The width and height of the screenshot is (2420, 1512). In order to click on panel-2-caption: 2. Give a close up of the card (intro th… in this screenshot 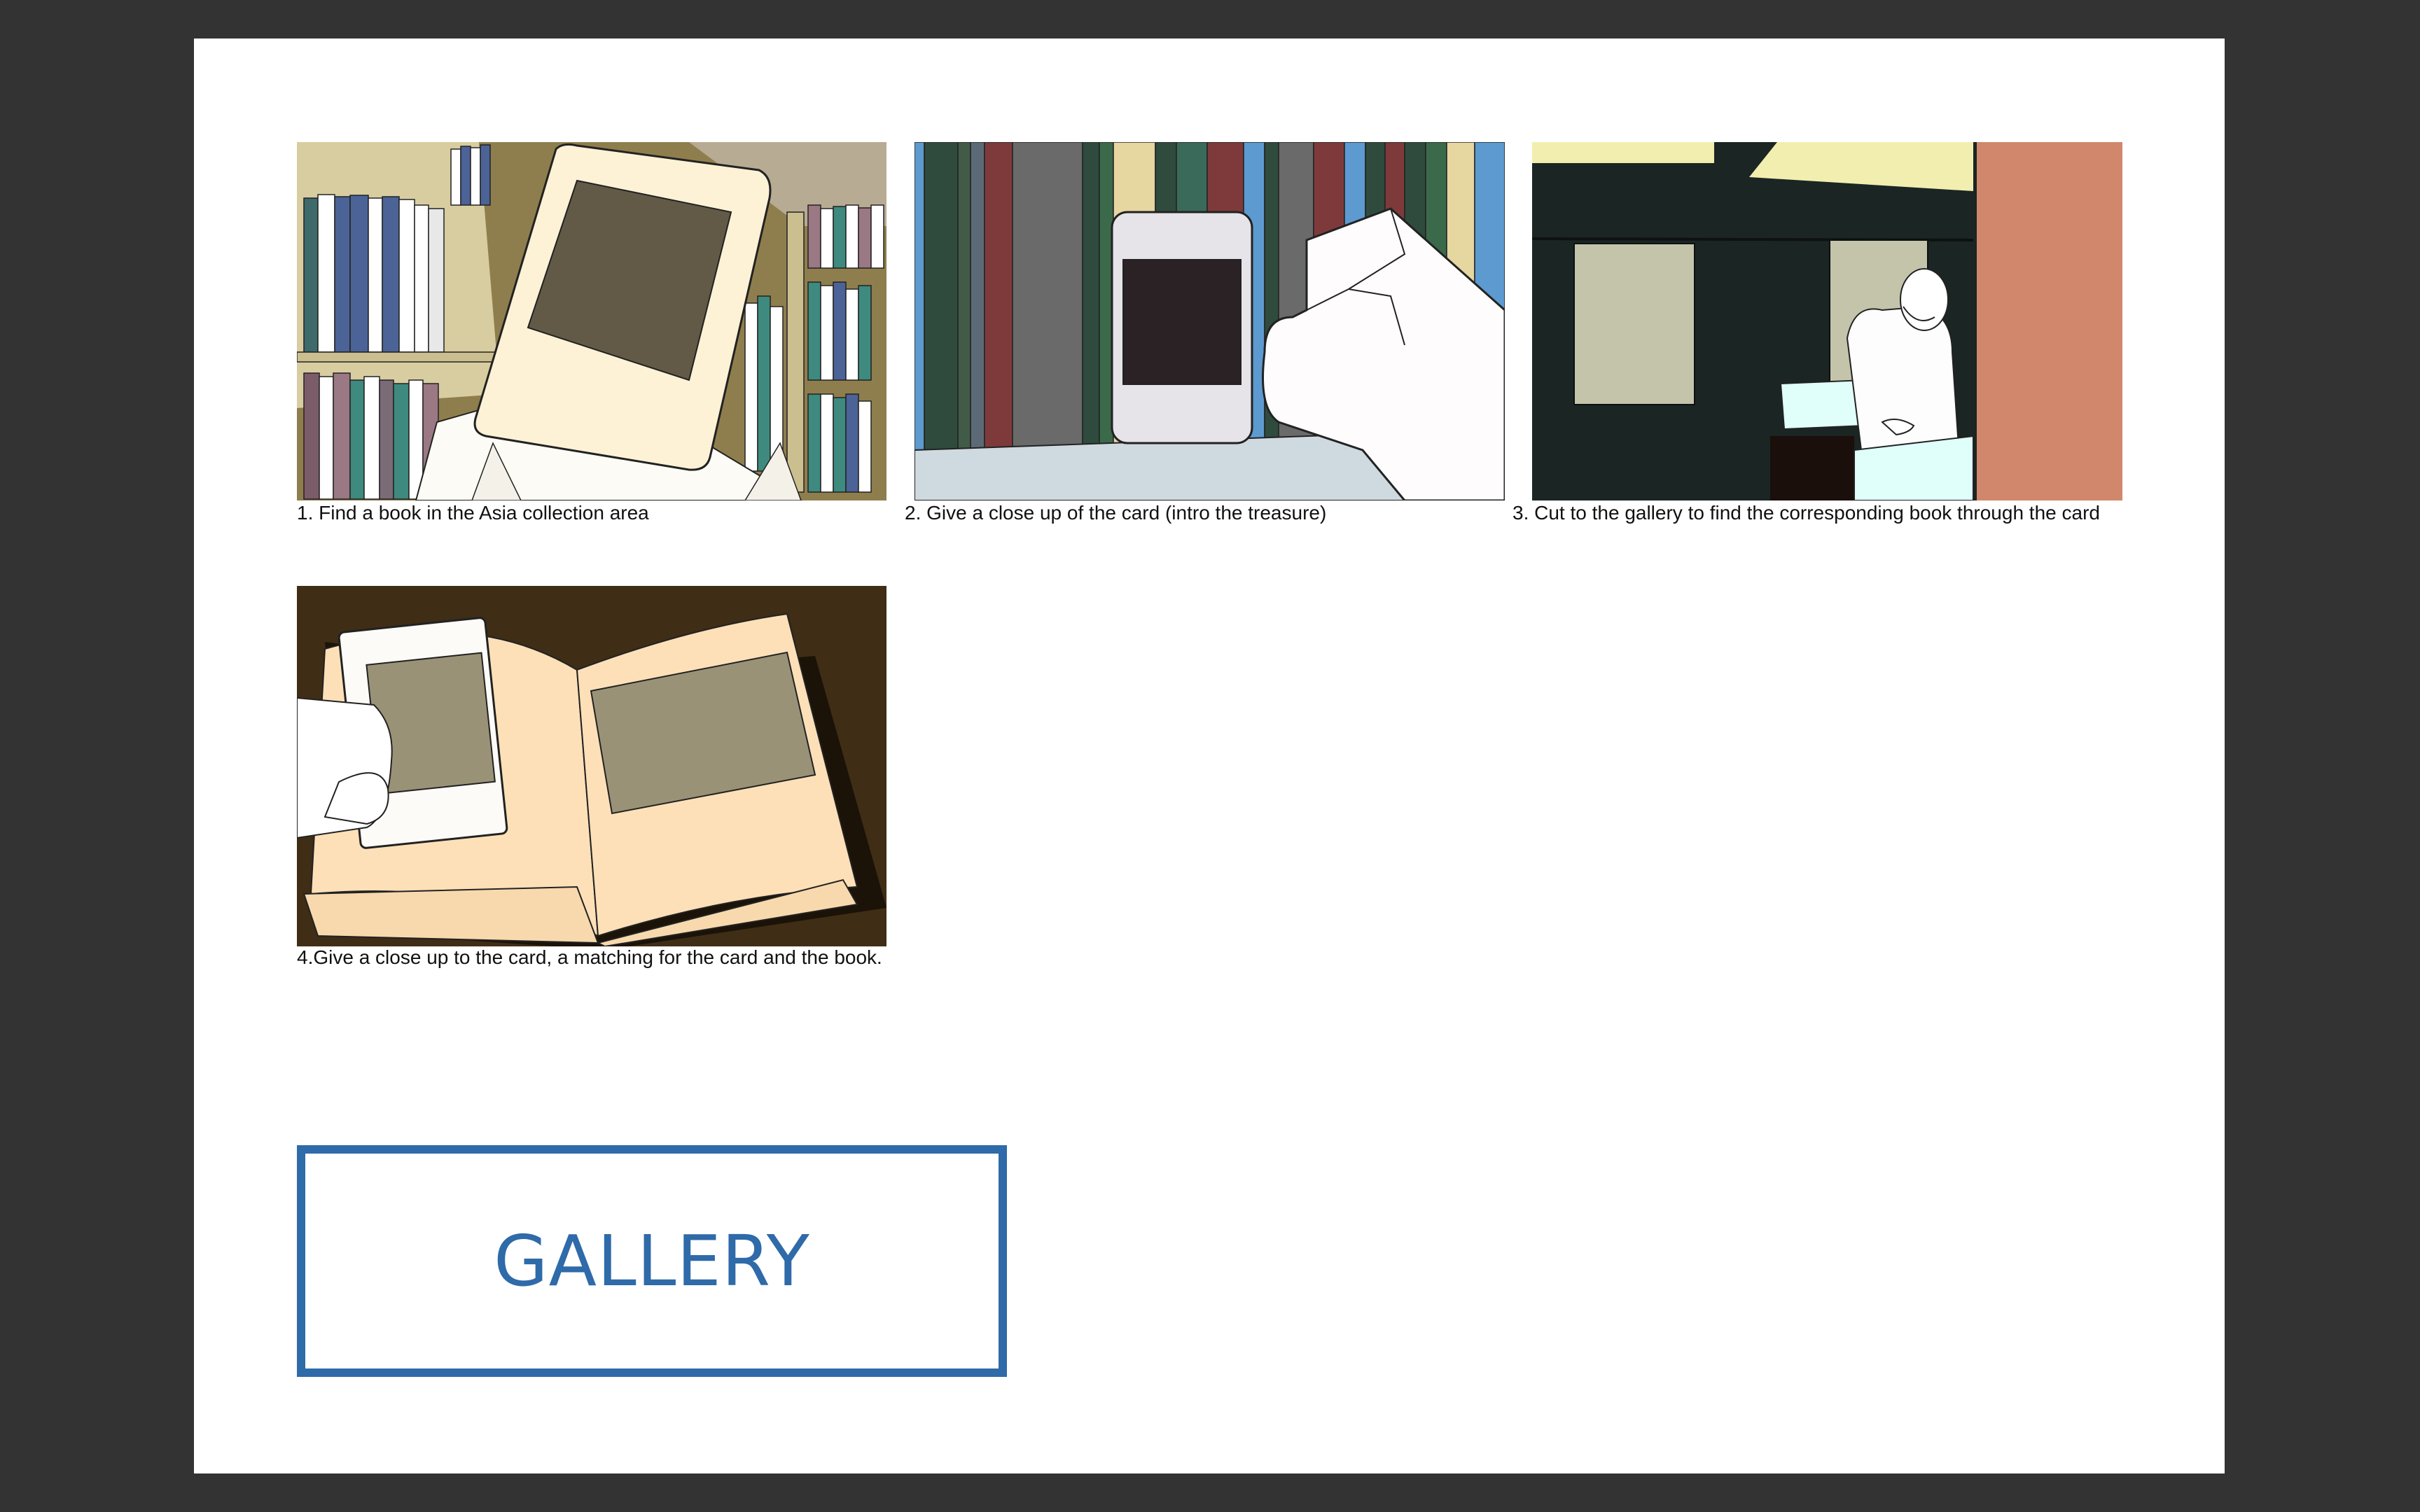, I will do `click(1116, 513)`.